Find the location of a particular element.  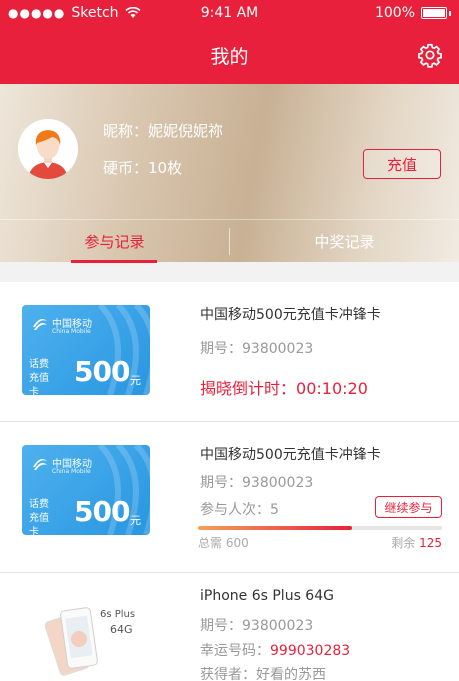

nickname-row: 昵称：妮妮倪妮祢 is located at coordinates (163, 130).